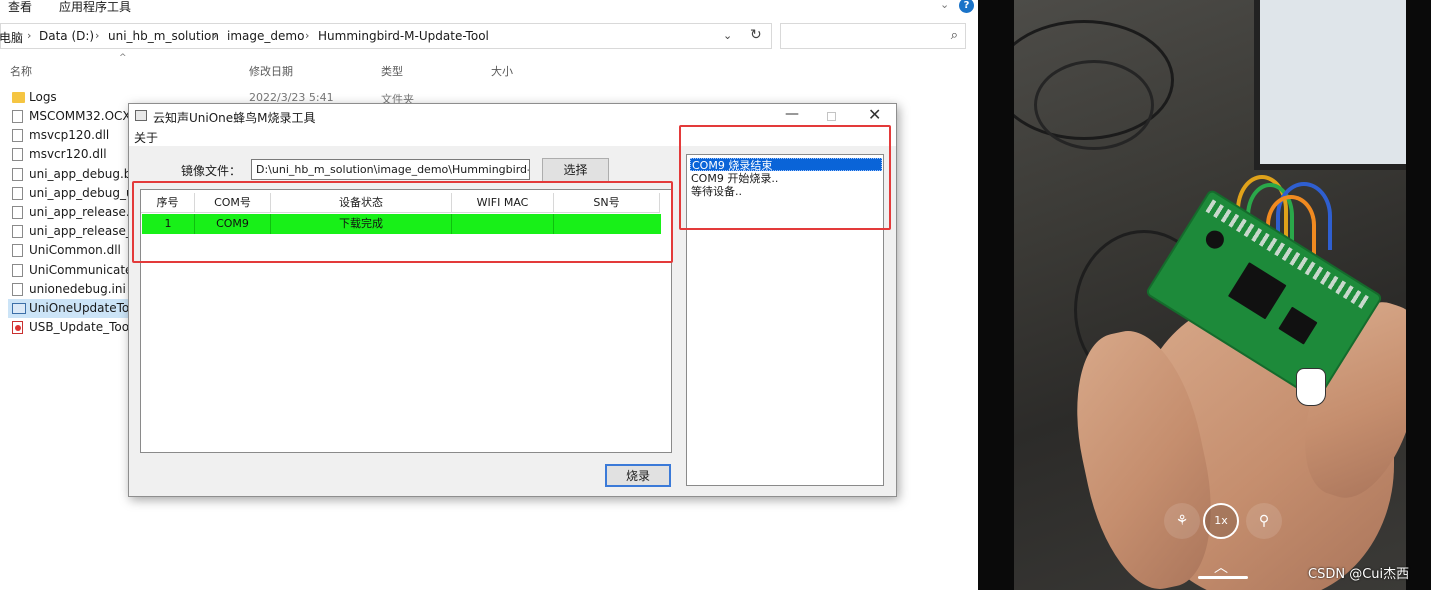  Describe the element at coordinates (66, 36) in the screenshot. I see `breadcrumb-item: Data (D:)` at that location.